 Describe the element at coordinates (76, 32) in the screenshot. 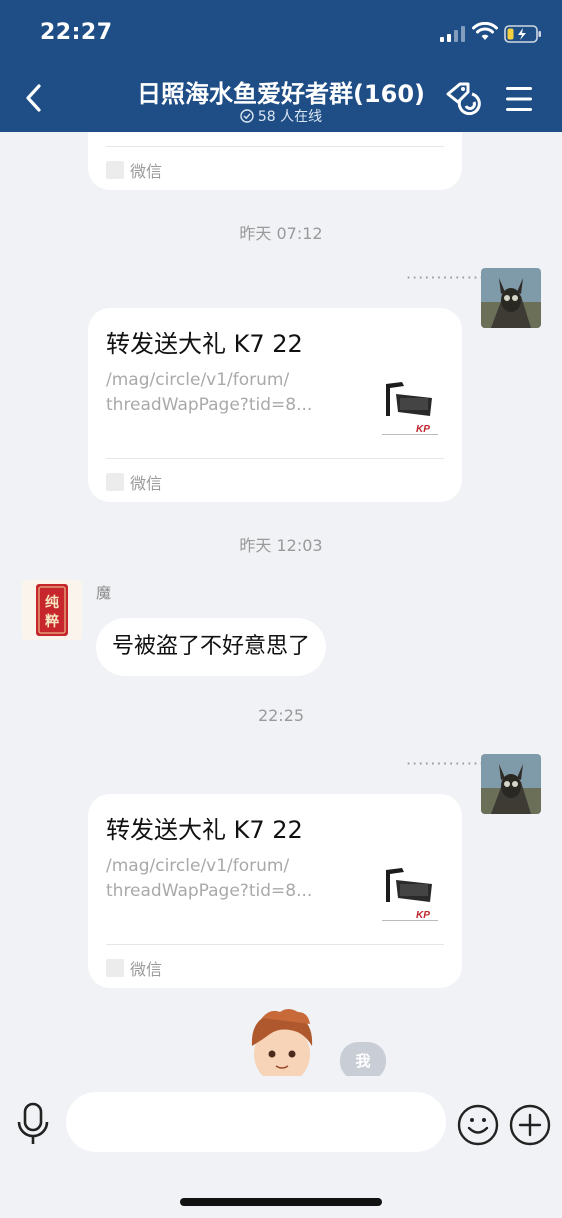

I see `status-time: 22:27` at that location.